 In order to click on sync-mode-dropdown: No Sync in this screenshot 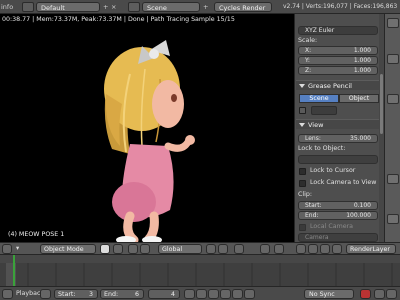, I will do `click(329, 294)`.